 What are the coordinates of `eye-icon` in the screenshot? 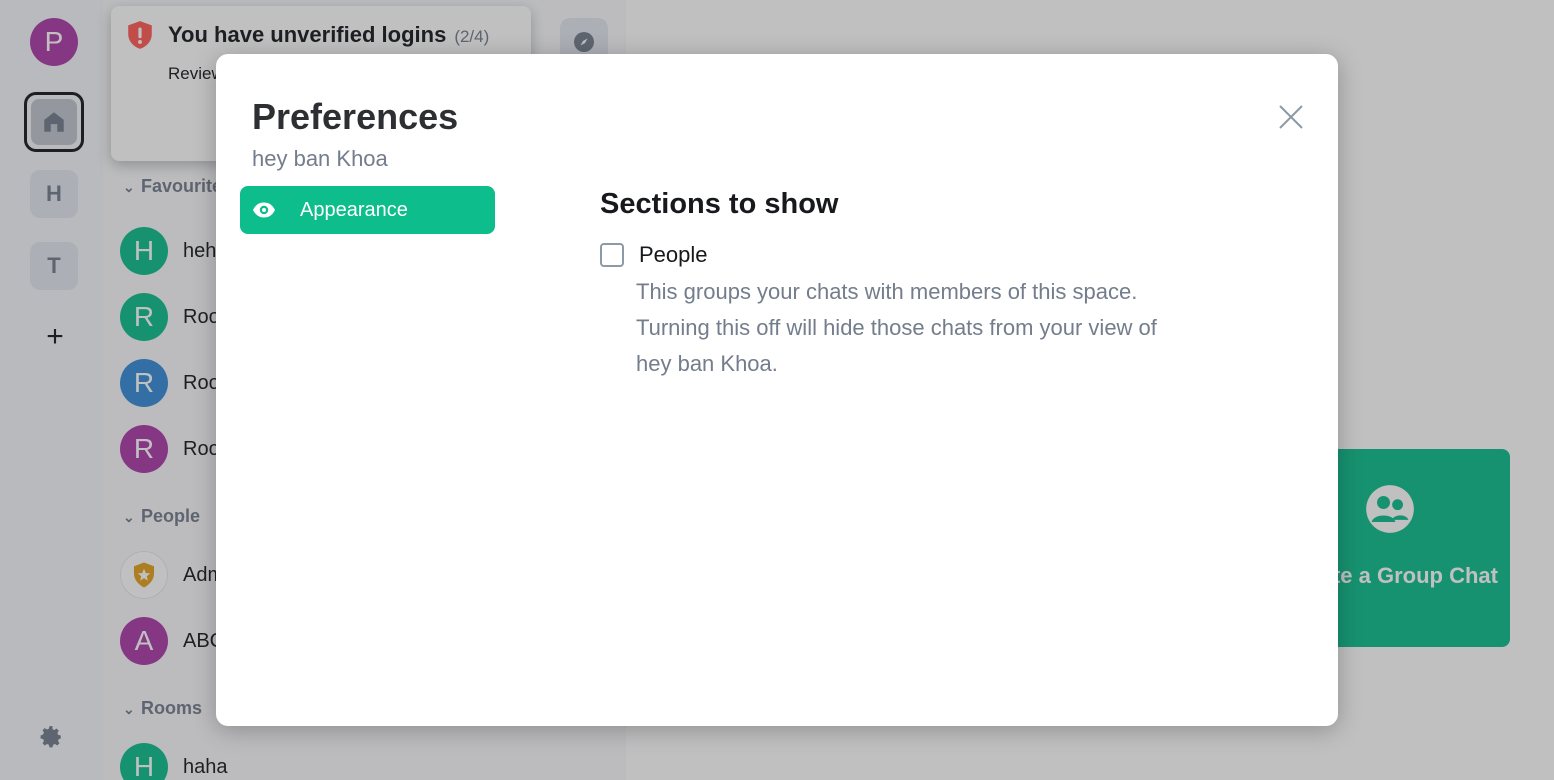 It's located at (264, 210).